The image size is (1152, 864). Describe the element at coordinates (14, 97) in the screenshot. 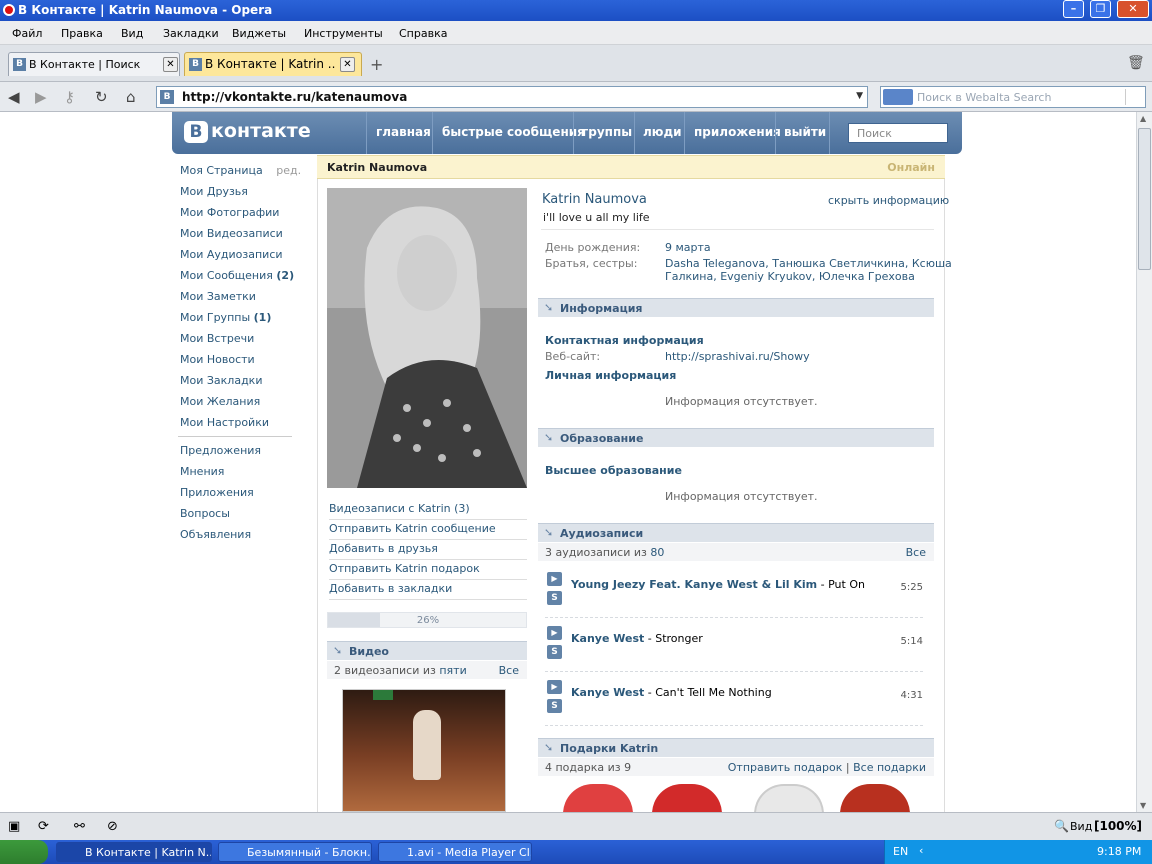

I see `back-icon: ◀` at that location.